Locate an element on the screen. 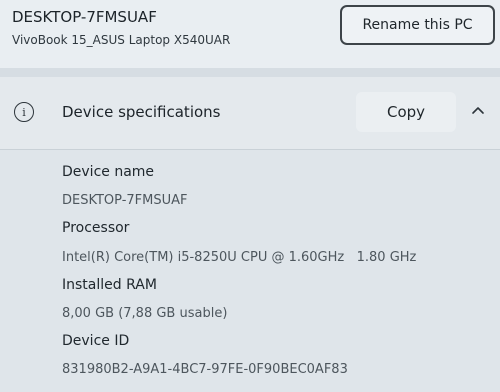 This screenshot has height=392, width=500. section-gap is located at coordinates (250, 72).